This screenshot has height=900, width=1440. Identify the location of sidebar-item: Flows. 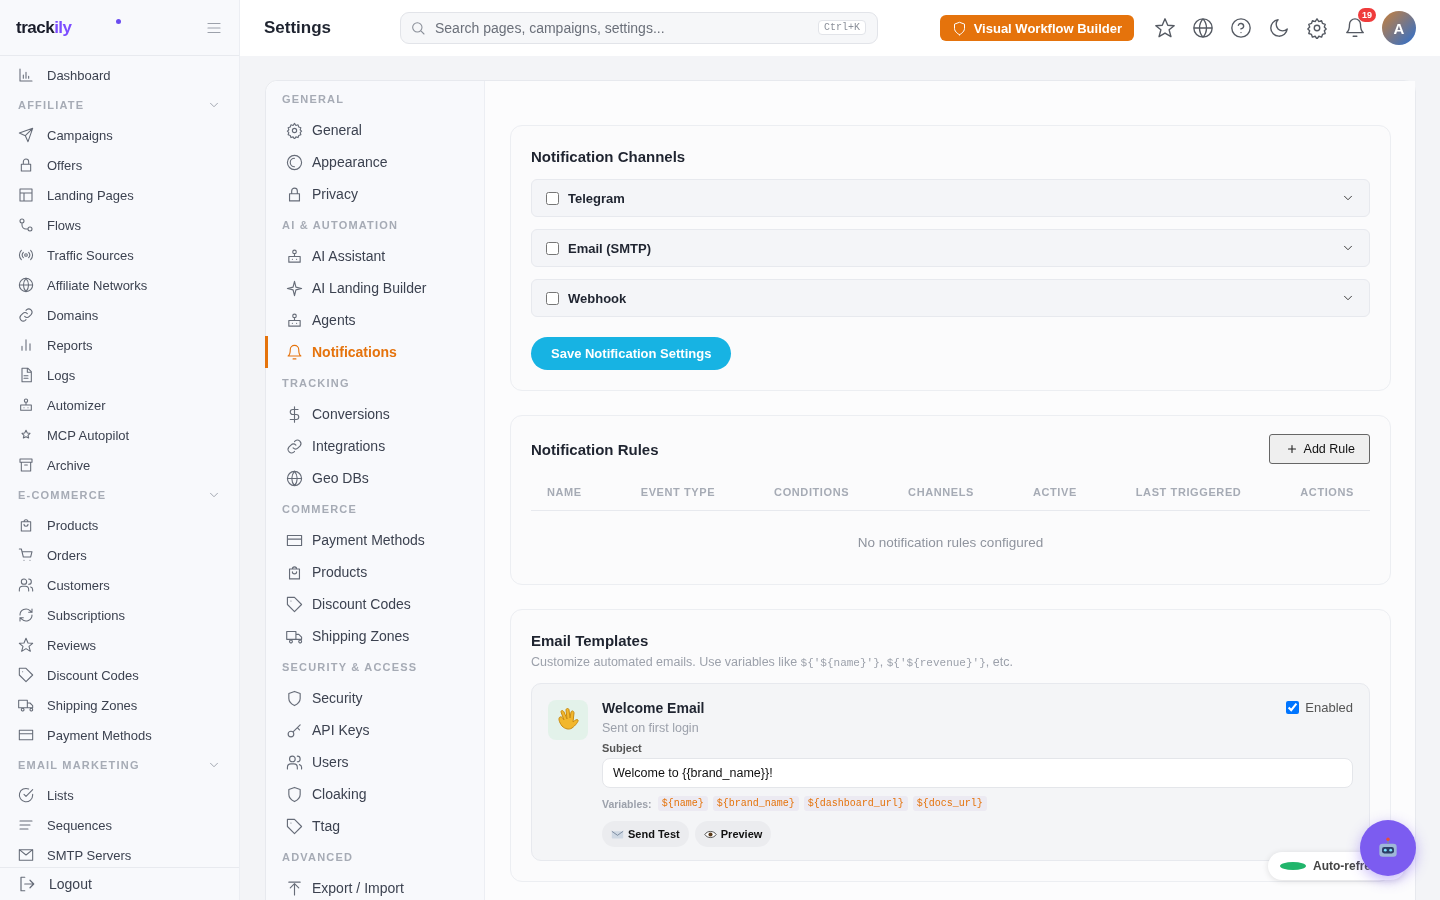
(119, 225).